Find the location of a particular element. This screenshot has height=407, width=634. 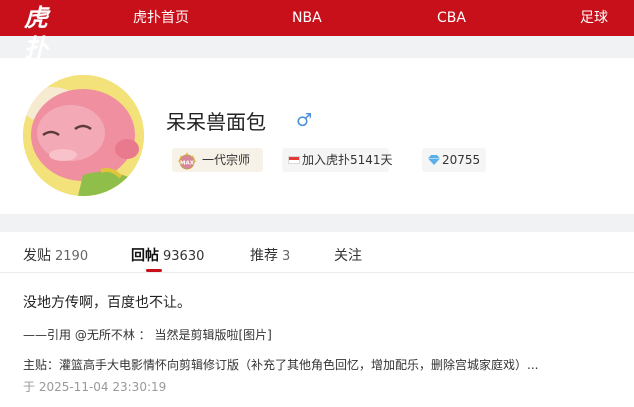

tab-posts-label: 发贴 is located at coordinates (37, 256).